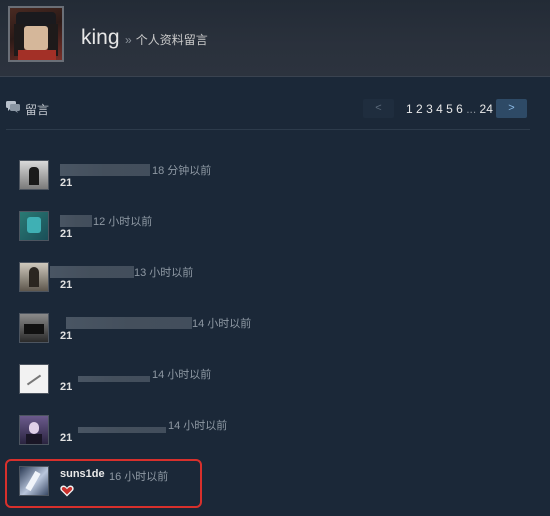 This screenshot has height=516, width=550. I want to click on comment-time: 13 小时以前, so click(164, 273).